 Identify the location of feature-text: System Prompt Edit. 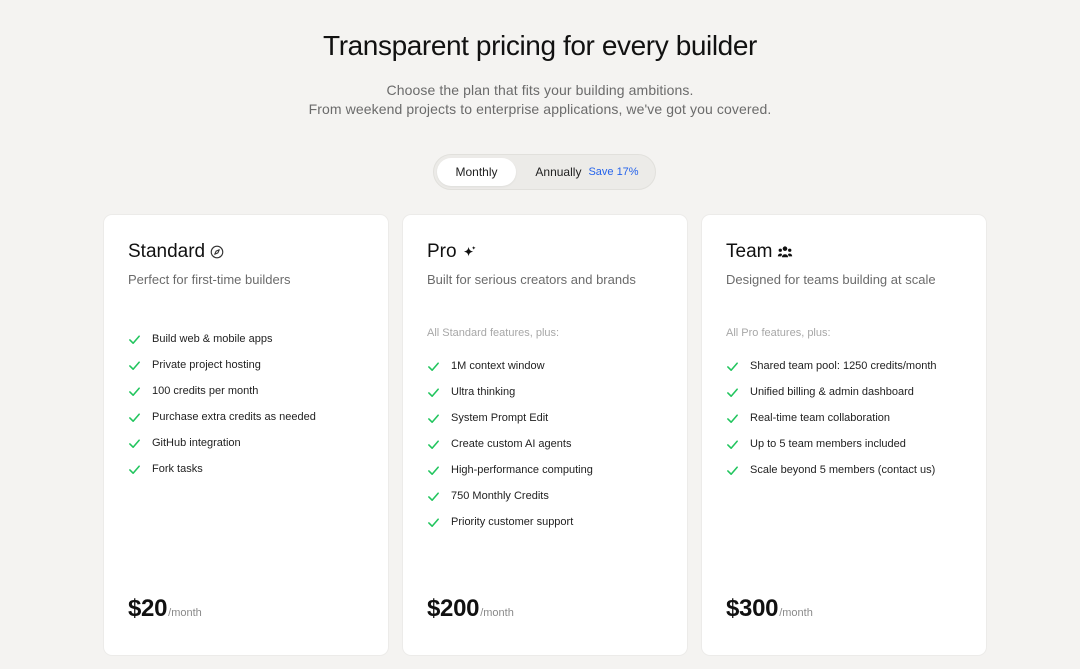
(500, 418).